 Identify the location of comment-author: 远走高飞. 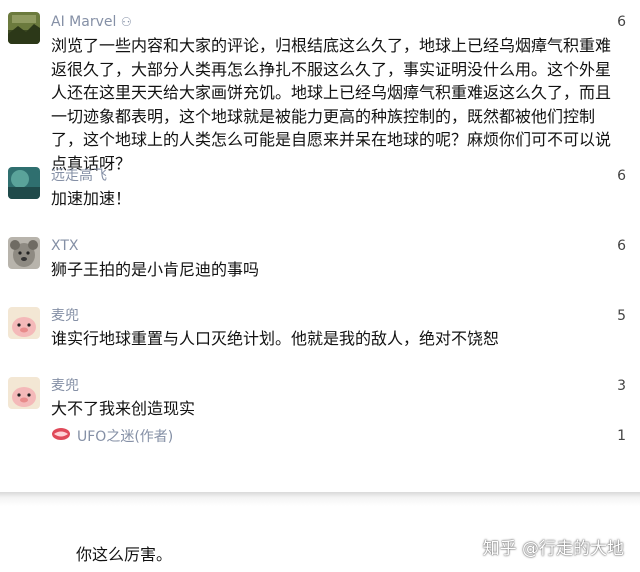
(79, 176).